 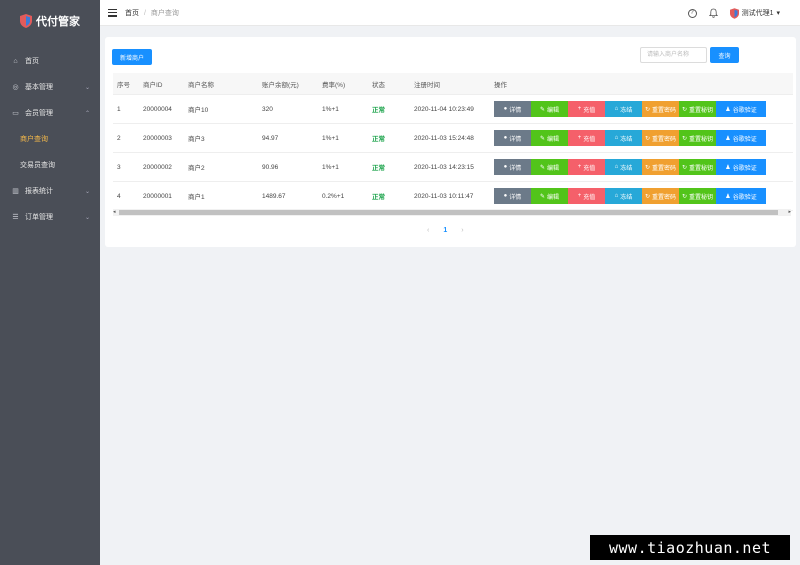 What do you see at coordinates (444, 109) in the screenshot?
I see `register-time: 2020-11-04 10:23:49` at bounding box center [444, 109].